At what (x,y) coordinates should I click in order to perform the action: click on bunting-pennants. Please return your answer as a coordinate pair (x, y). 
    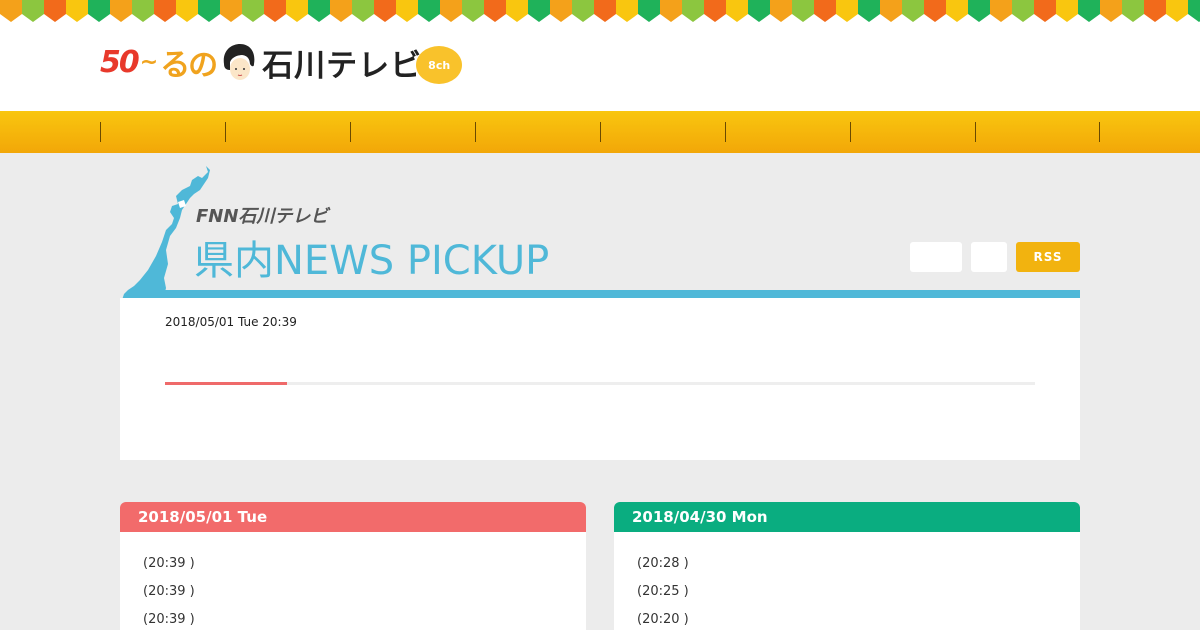
    Looking at the image, I should click on (600, 11).